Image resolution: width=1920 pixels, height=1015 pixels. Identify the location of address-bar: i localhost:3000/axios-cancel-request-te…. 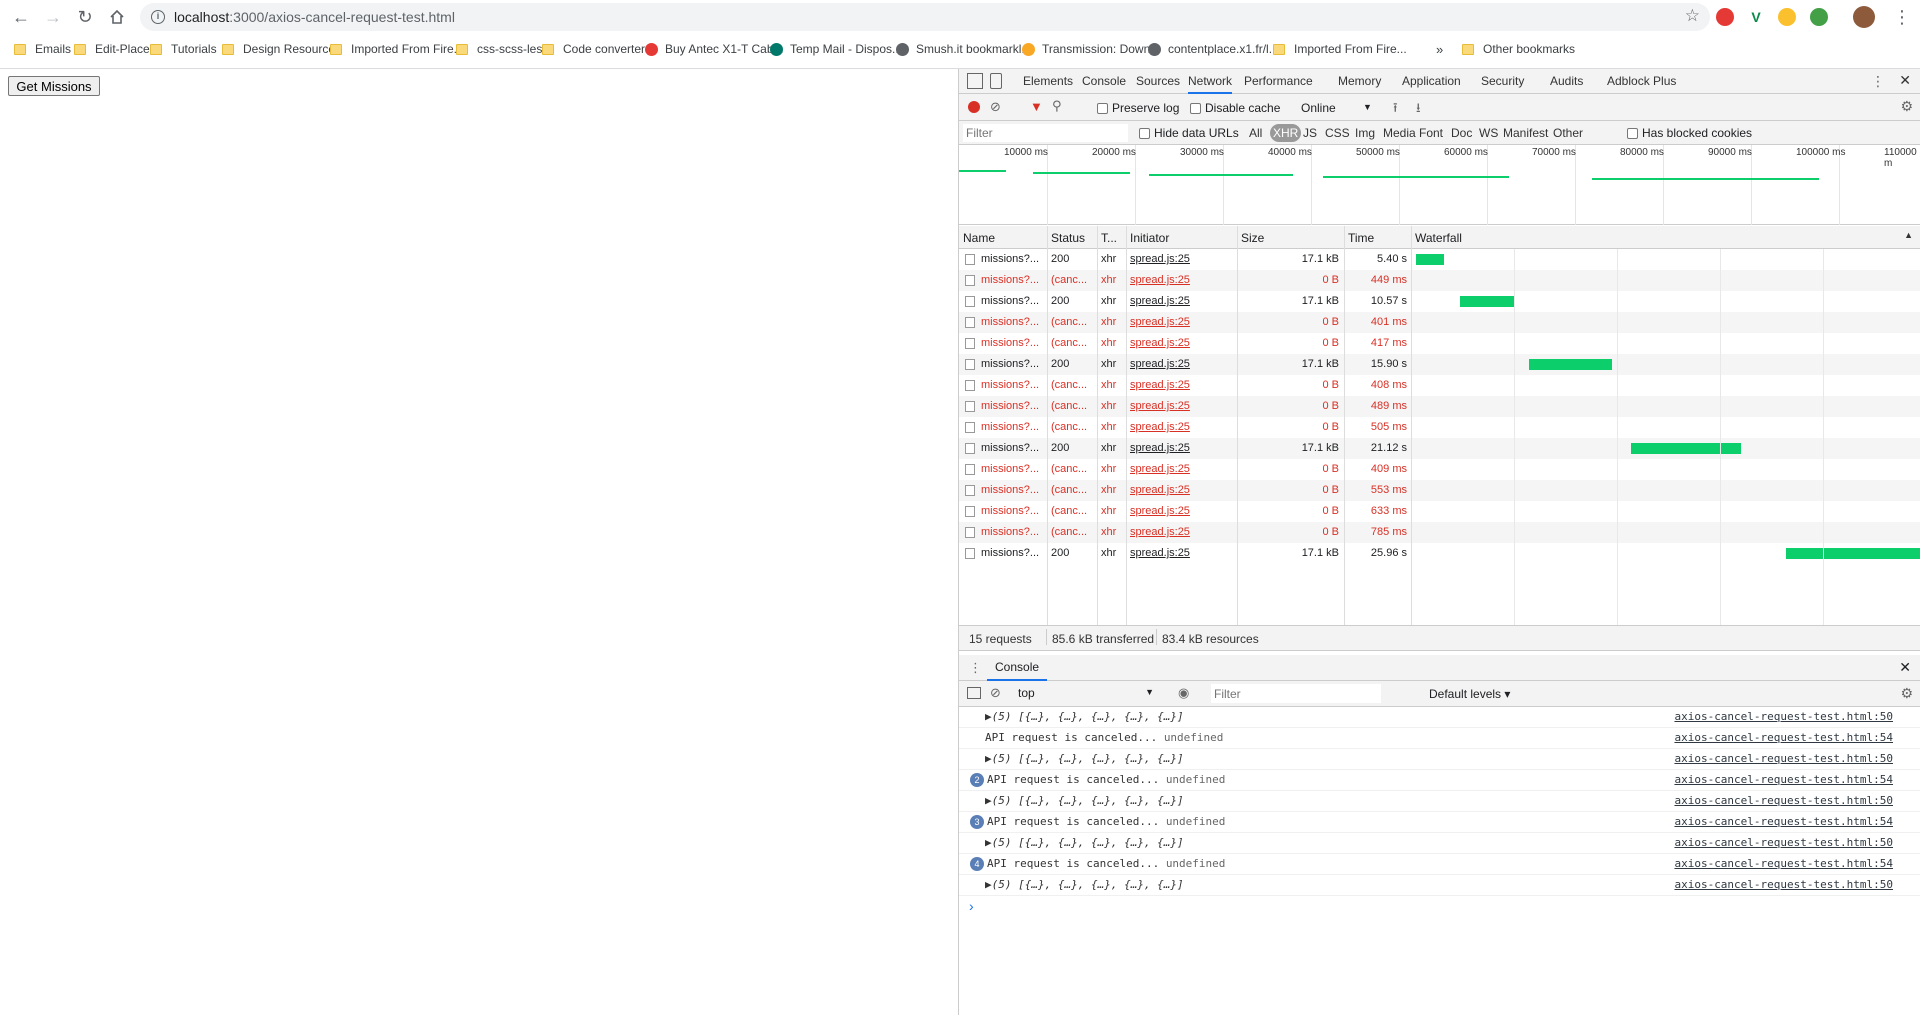
(925, 17).